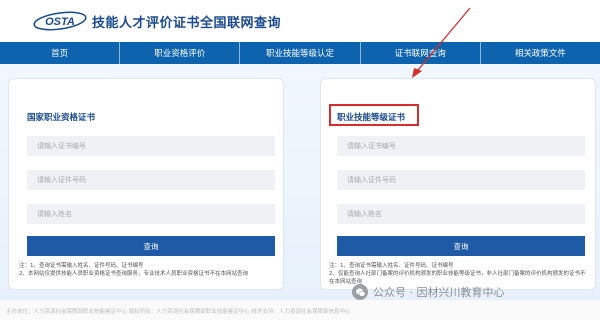 The height and width of the screenshot is (320, 600). What do you see at coordinates (439, 292) in the screenshot?
I see `watermark-text: 公众号 · 因材兴川教育中心` at bounding box center [439, 292].